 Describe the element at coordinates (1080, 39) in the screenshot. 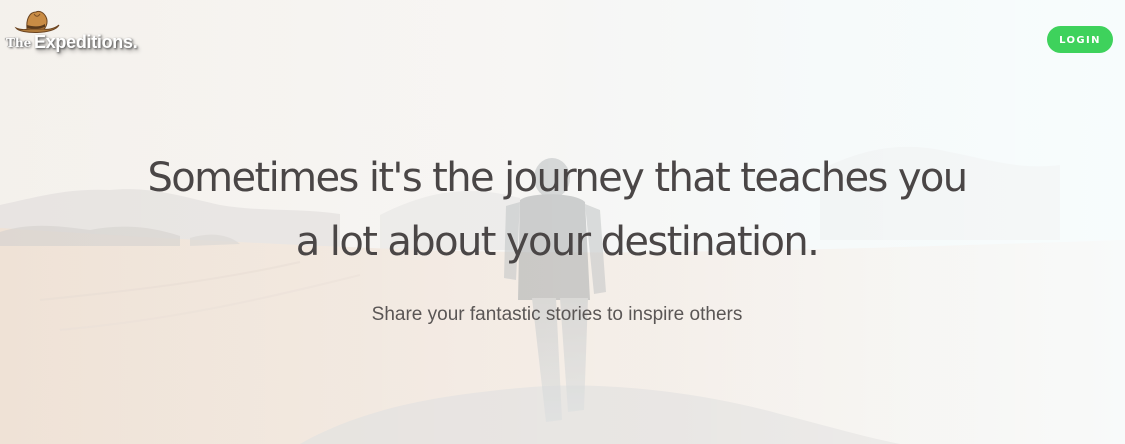

I see `login-button: LOGIN` at that location.